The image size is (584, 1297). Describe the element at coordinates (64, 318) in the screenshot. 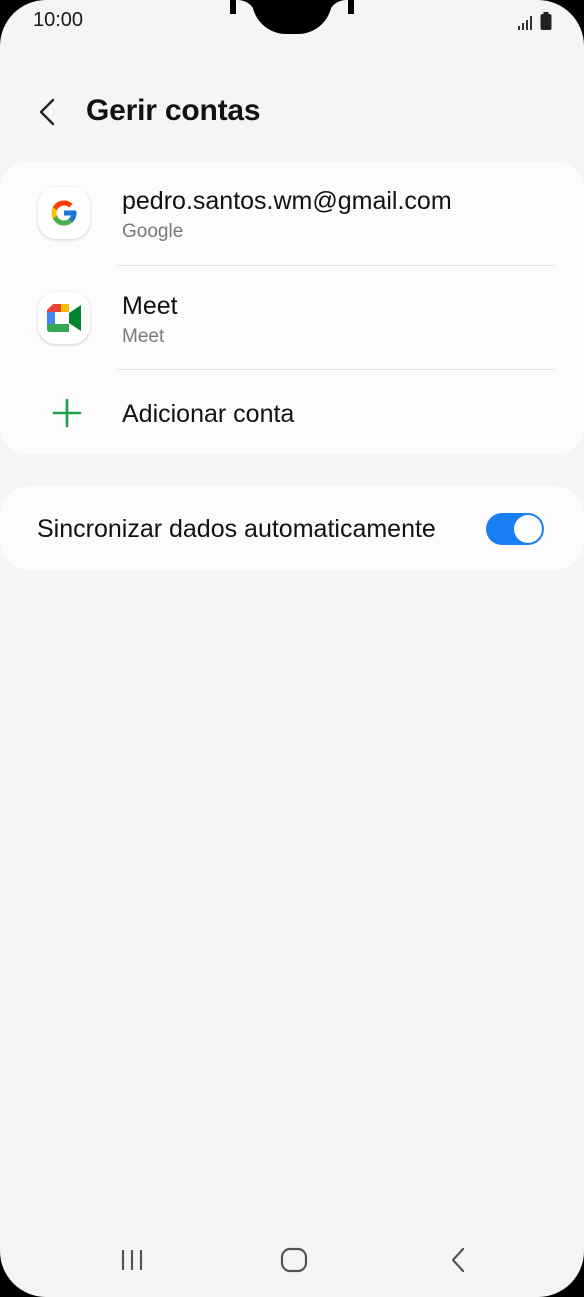

I see `meet-icon` at that location.